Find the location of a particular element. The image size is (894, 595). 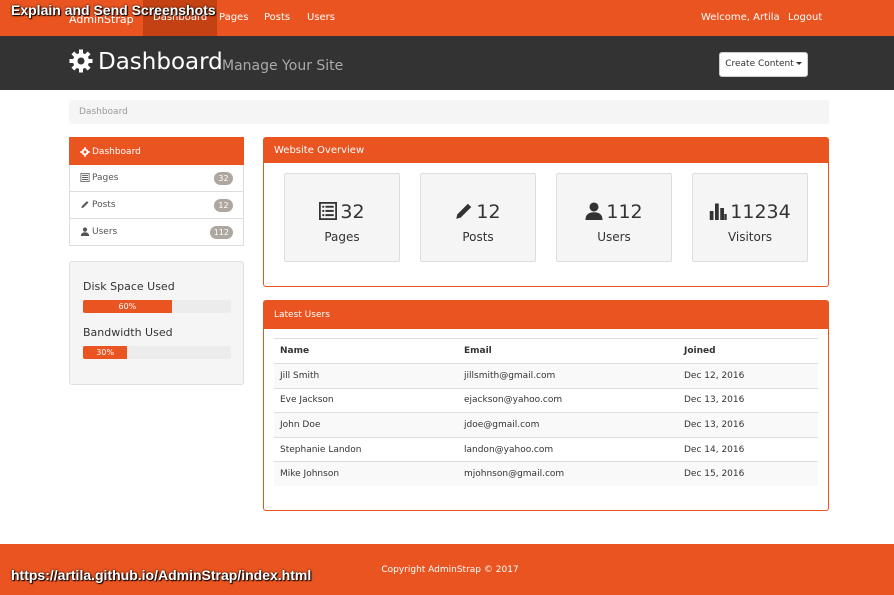

nav-users: Users is located at coordinates (321, 18).